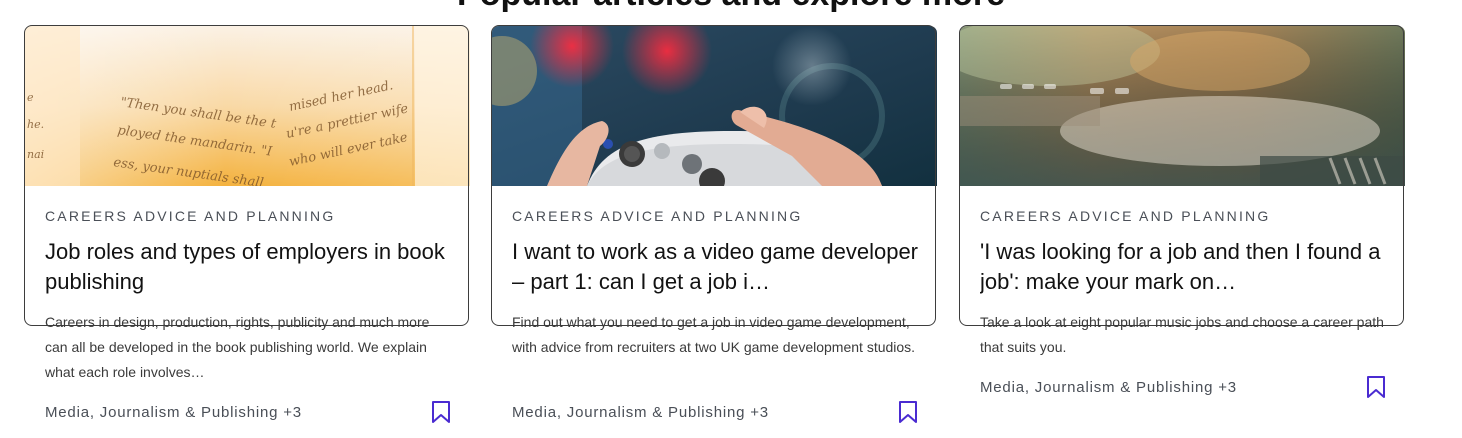 The width and height of the screenshot is (1462, 438). What do you see at coordinates (35, 124) in the screenshot?
I see `svg-text: he.` at bounding box center [35, 124].